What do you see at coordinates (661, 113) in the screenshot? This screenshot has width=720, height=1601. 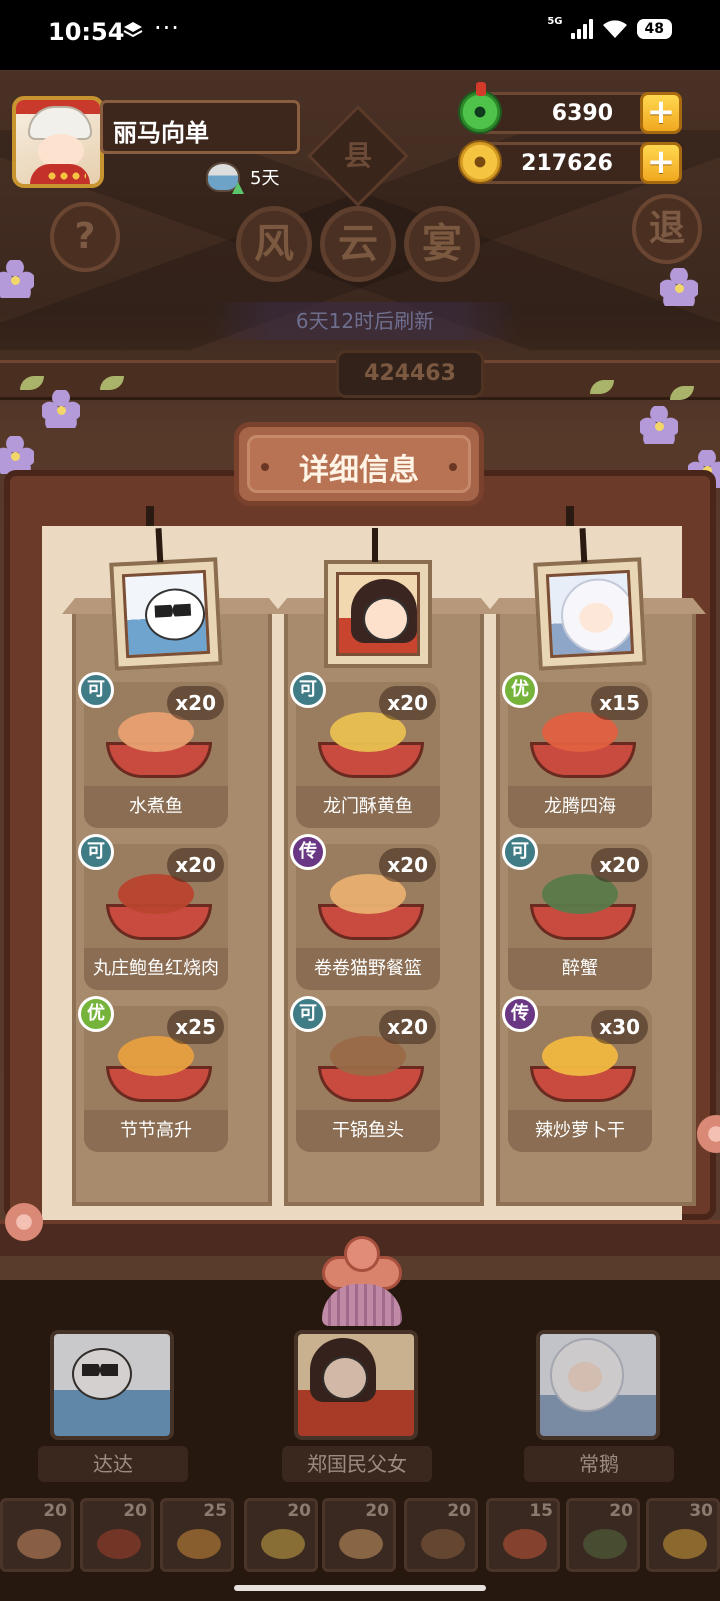 I see `add-jade-button: +` at bounding box center [661, 113].